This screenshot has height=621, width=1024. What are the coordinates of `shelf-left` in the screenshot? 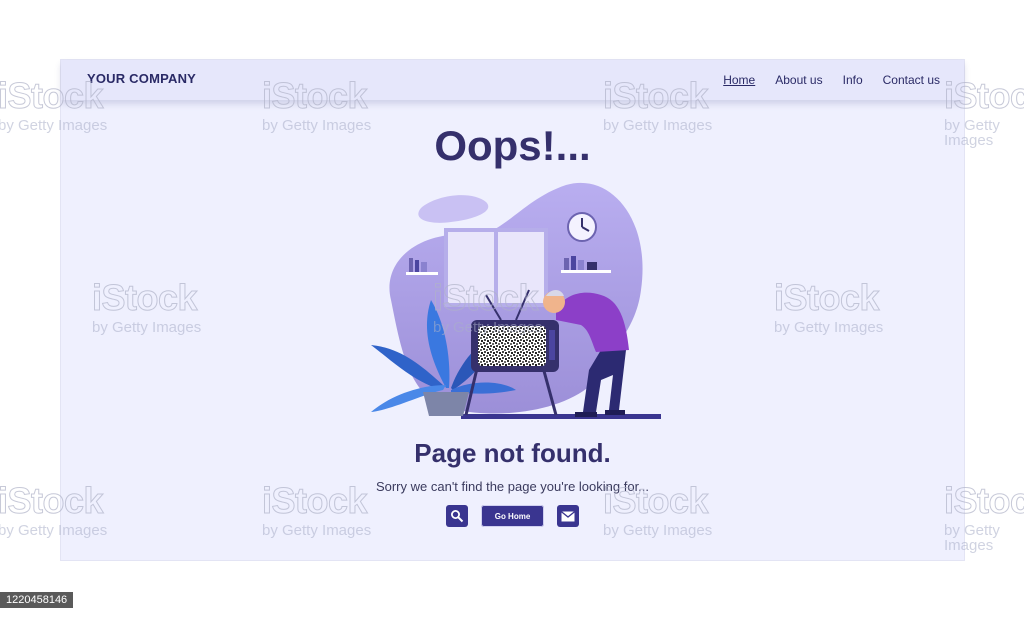 It's located at (422, 273).